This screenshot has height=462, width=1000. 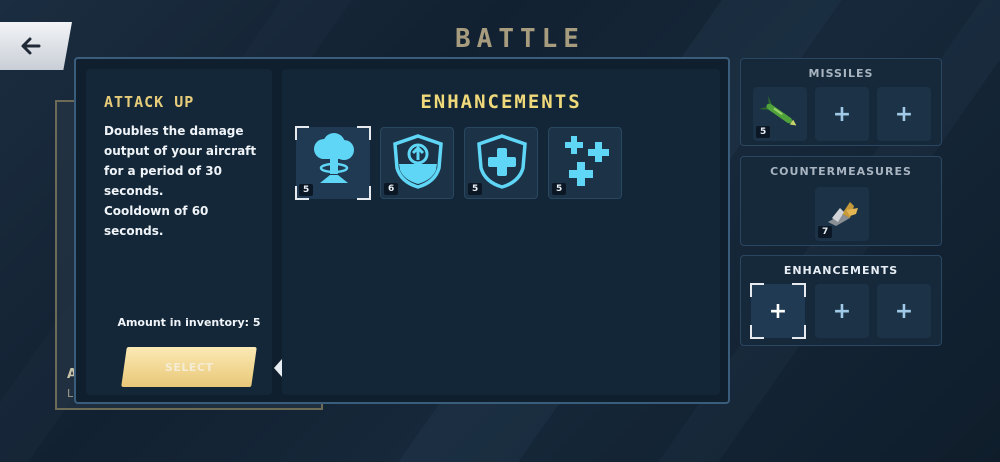 I want to click on countermeasure-count: 7, so click(x=825, y=232).